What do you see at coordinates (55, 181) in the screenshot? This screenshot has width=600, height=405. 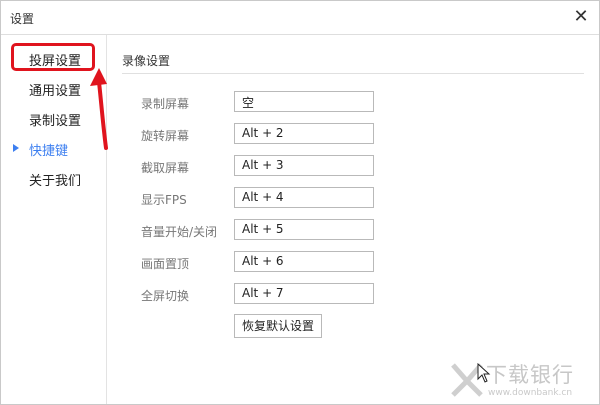 I see `sidebar-item-label: 关于我们` at bounding box center [55, 181].